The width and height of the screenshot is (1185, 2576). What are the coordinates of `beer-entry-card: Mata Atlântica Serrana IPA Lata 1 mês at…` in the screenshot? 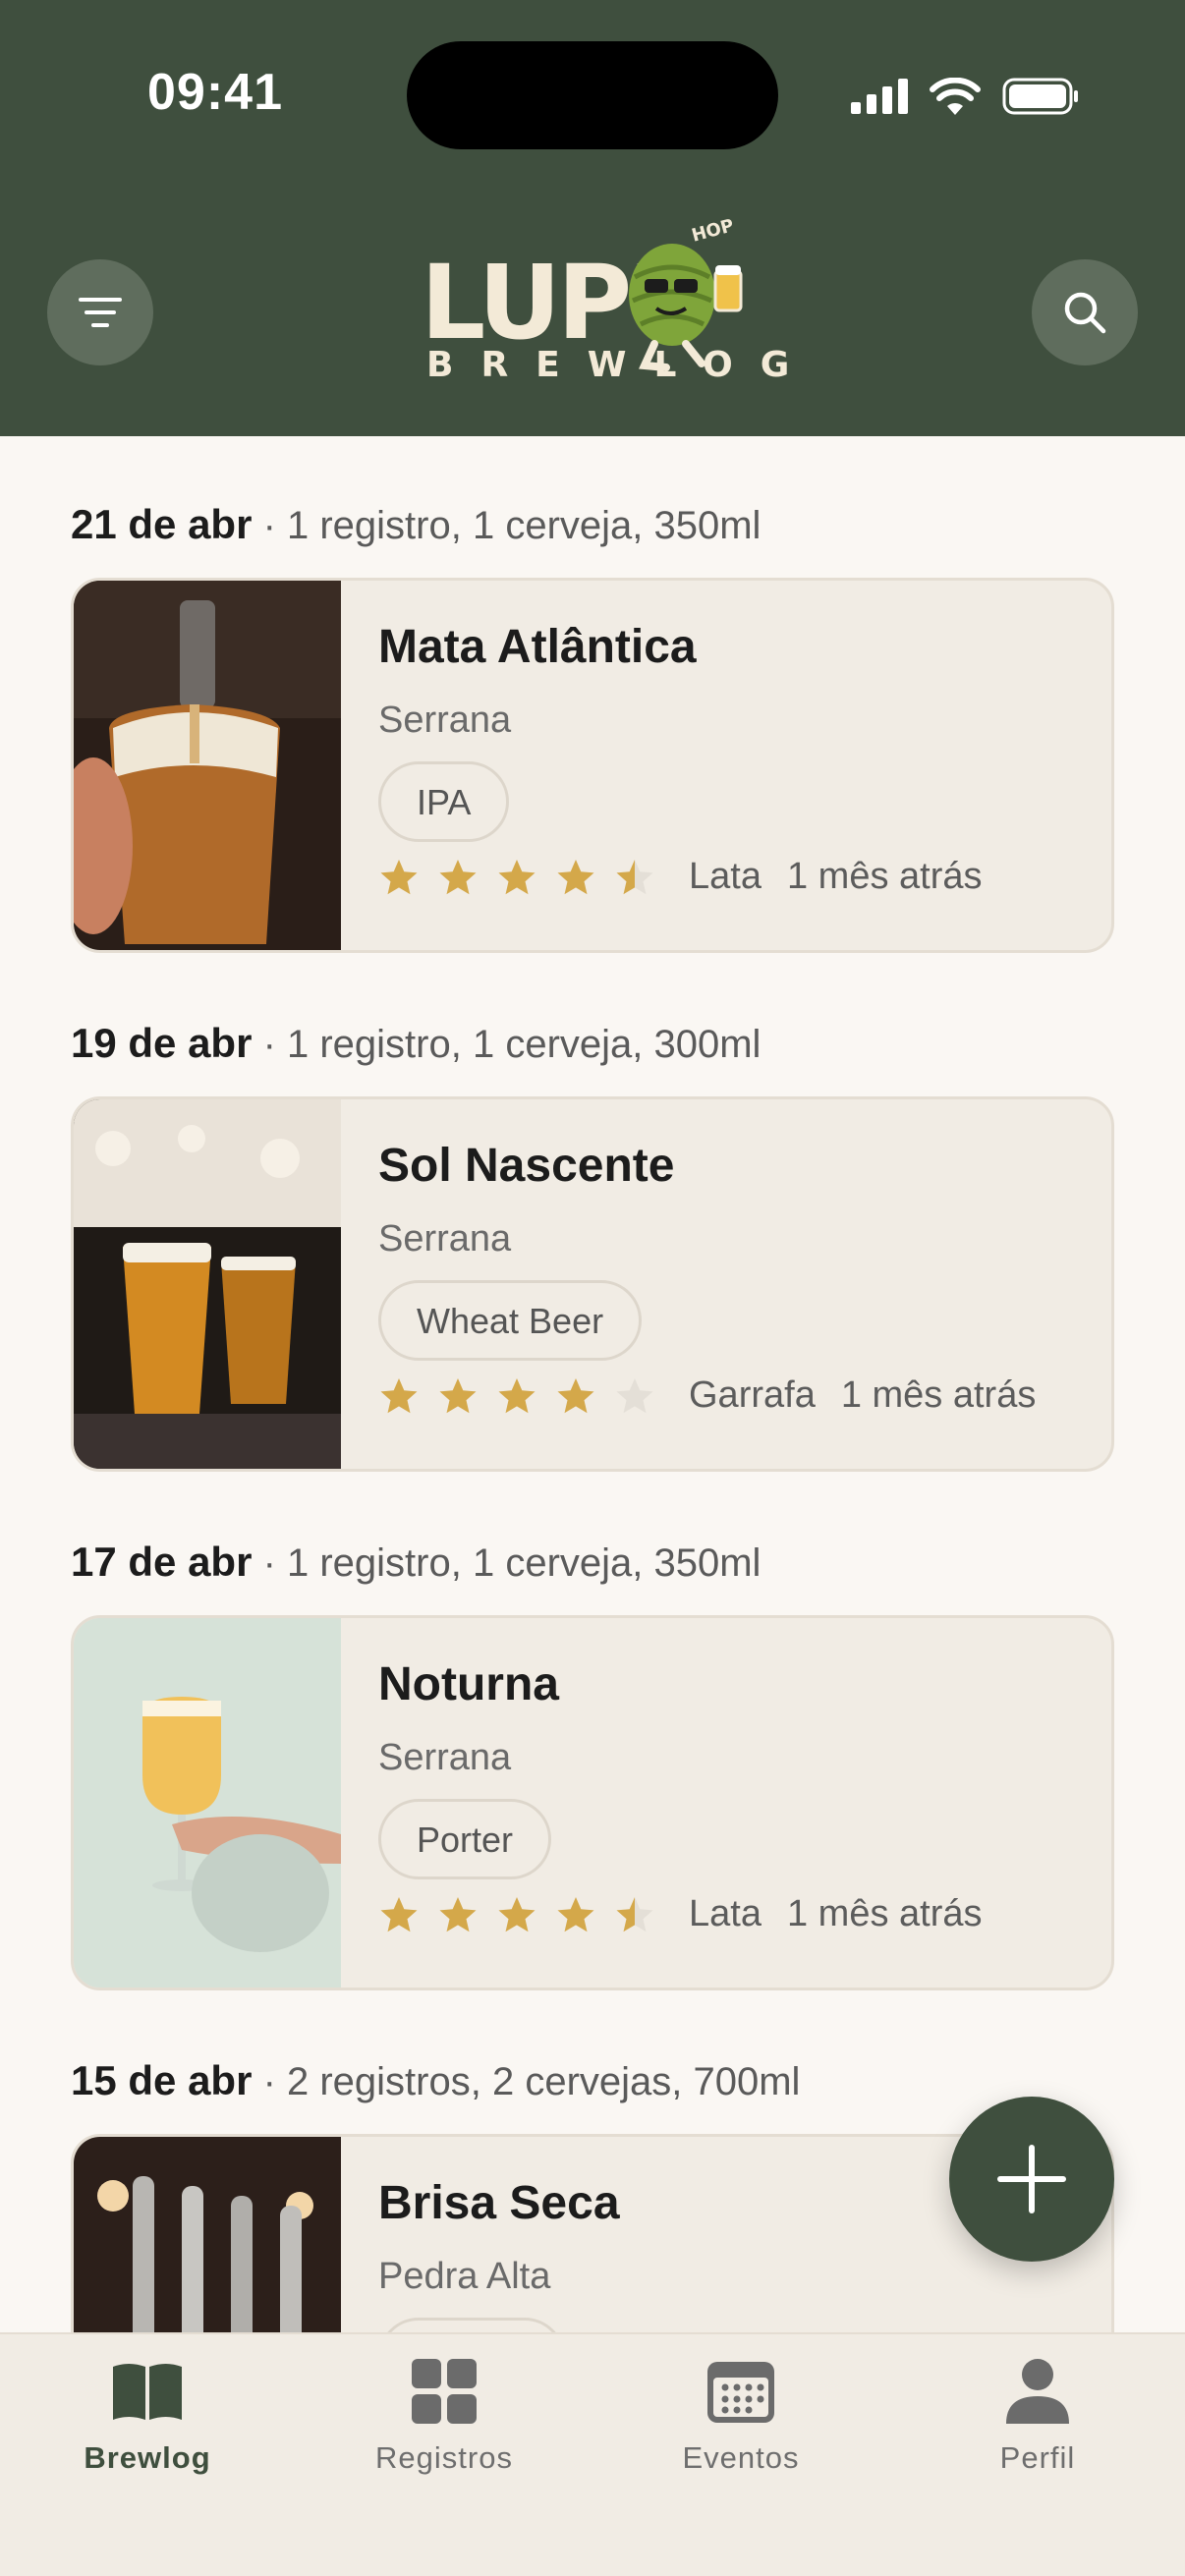 It's located at (592, 765).